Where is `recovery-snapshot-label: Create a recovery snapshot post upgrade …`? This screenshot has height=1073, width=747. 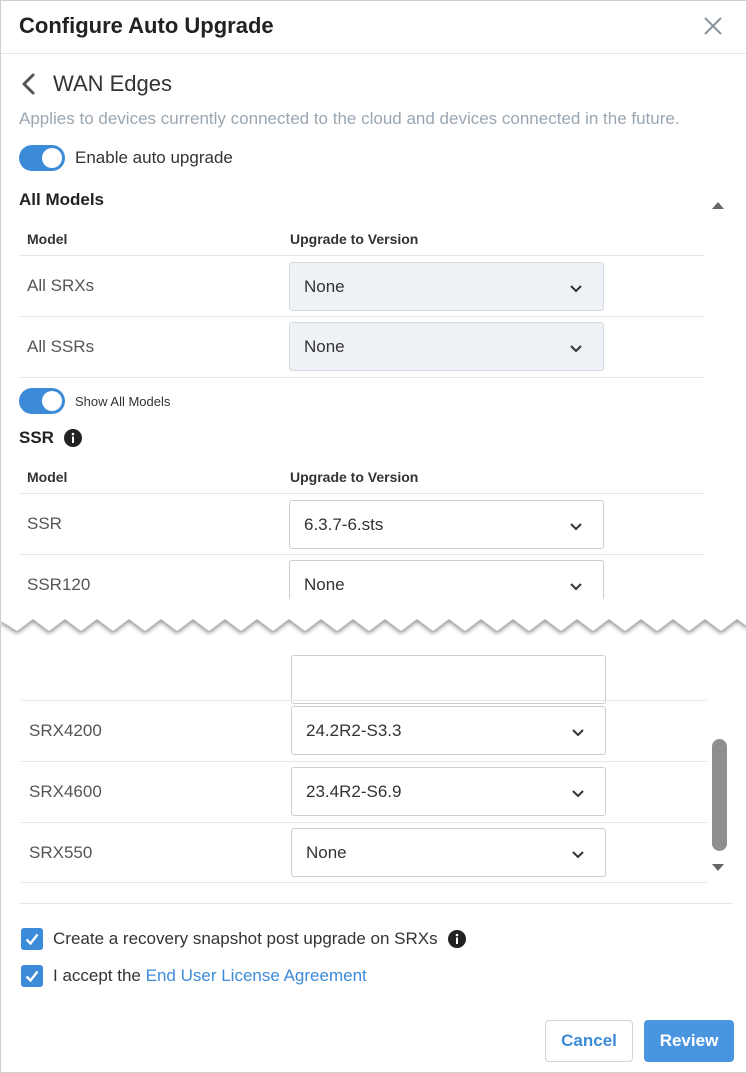
recovery-snapshot-label: Create a recovery snapshot post upgrade … is located at coordinates (245, 938).